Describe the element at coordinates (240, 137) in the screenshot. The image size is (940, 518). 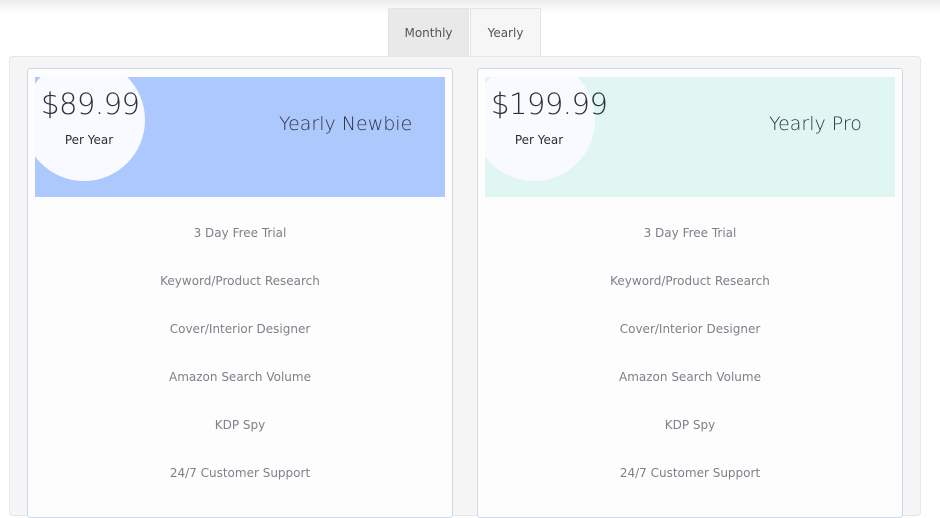
I see `card-header: $89.99 Per Year Yearly Newbie` at that location.